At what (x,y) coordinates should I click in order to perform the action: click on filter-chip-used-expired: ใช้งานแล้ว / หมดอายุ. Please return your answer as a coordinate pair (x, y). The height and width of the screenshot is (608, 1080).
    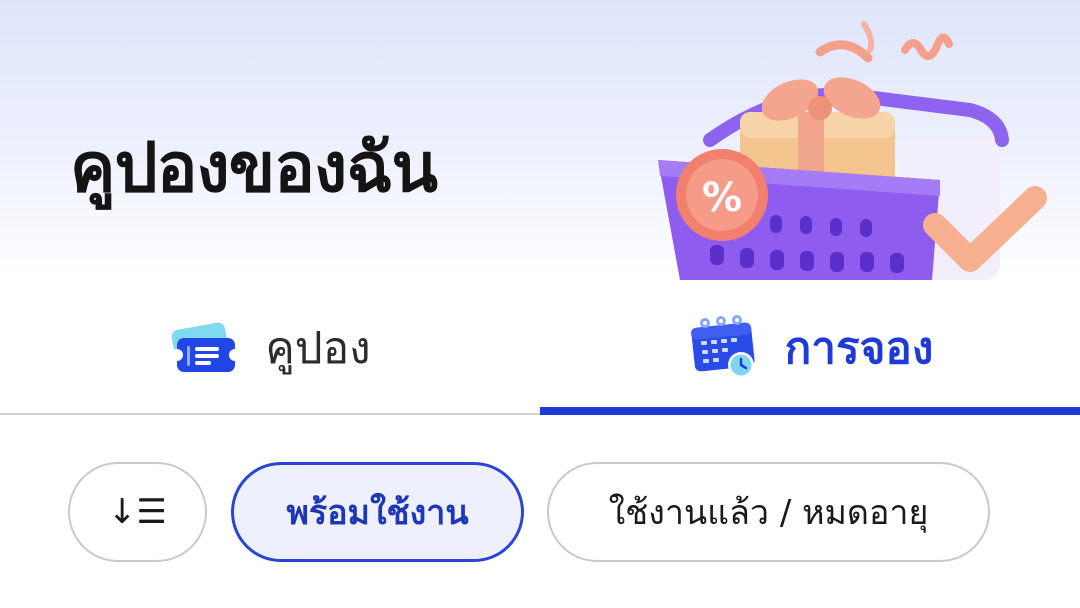
    Looking at the image, I should click on (768, 512).